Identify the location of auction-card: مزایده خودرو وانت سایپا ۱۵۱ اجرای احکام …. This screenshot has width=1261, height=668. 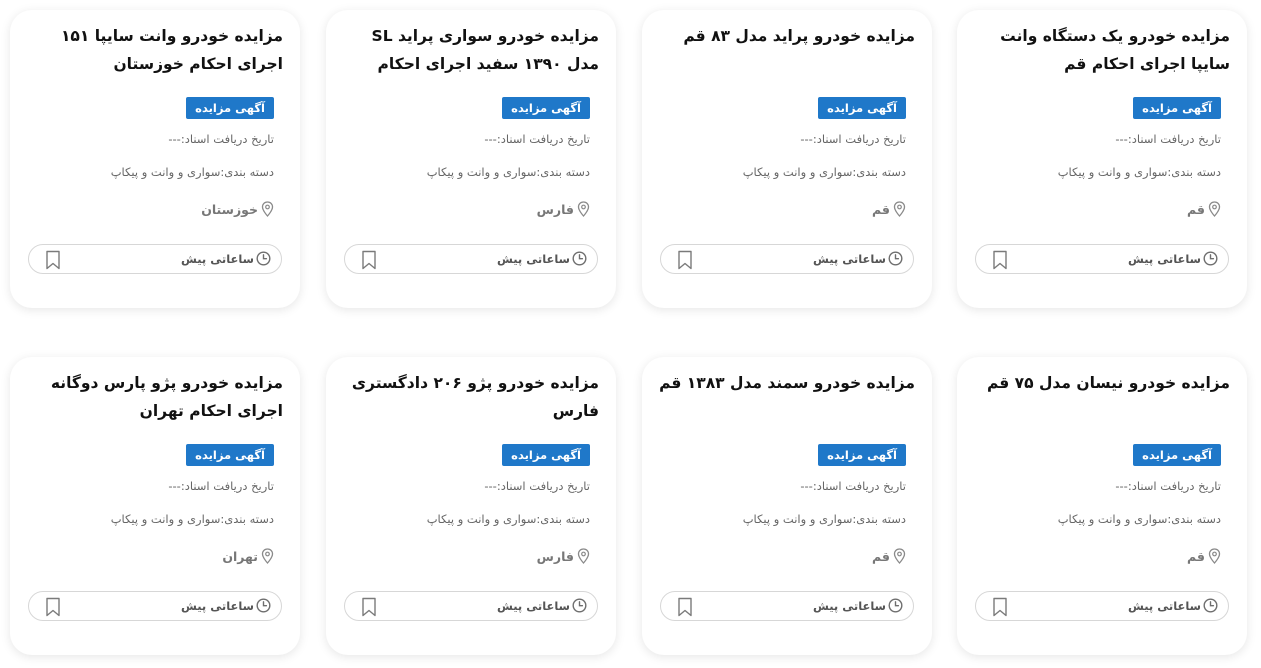
(155, 159).